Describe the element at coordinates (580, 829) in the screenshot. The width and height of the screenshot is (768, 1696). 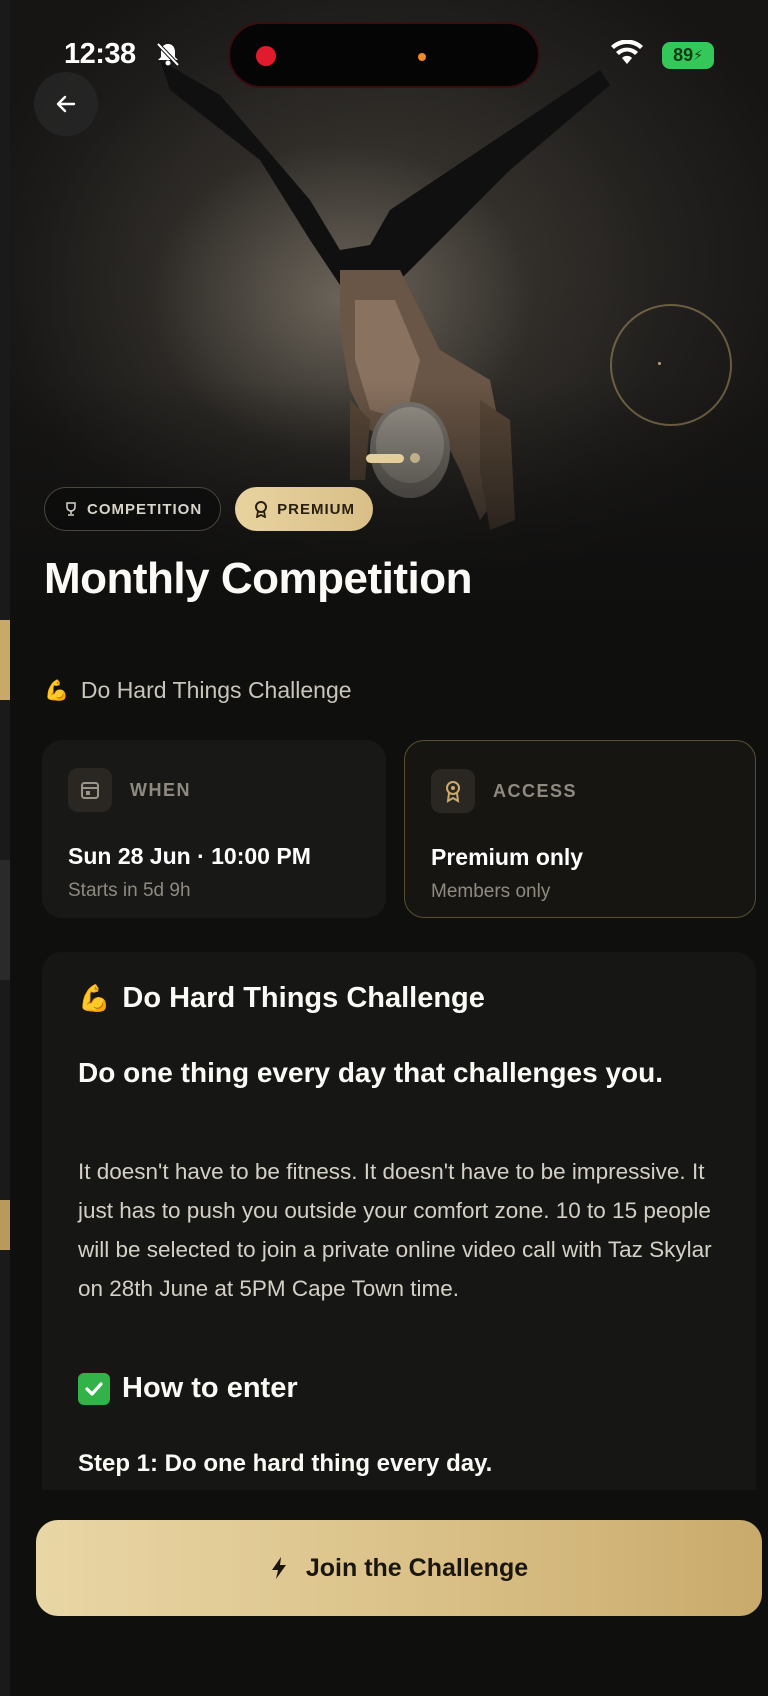
I see `access-card: ACCESS Premium only Members only` at that location.